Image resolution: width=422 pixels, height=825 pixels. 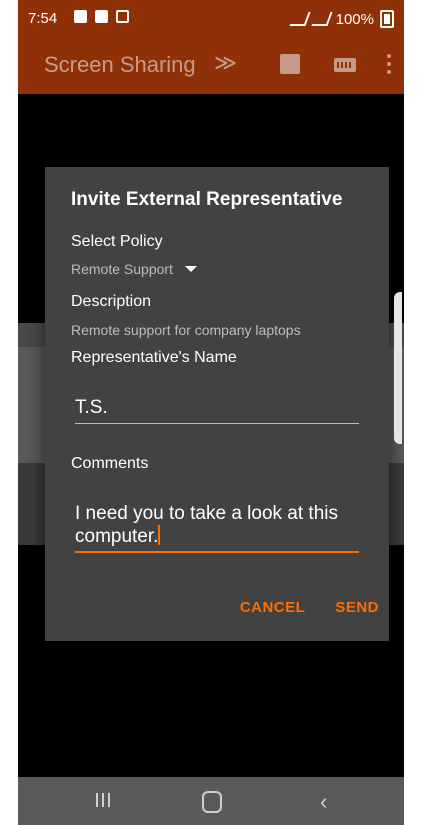 I want to click on app-bar: Screen Sharing ≫, so click(x=211, y=65).